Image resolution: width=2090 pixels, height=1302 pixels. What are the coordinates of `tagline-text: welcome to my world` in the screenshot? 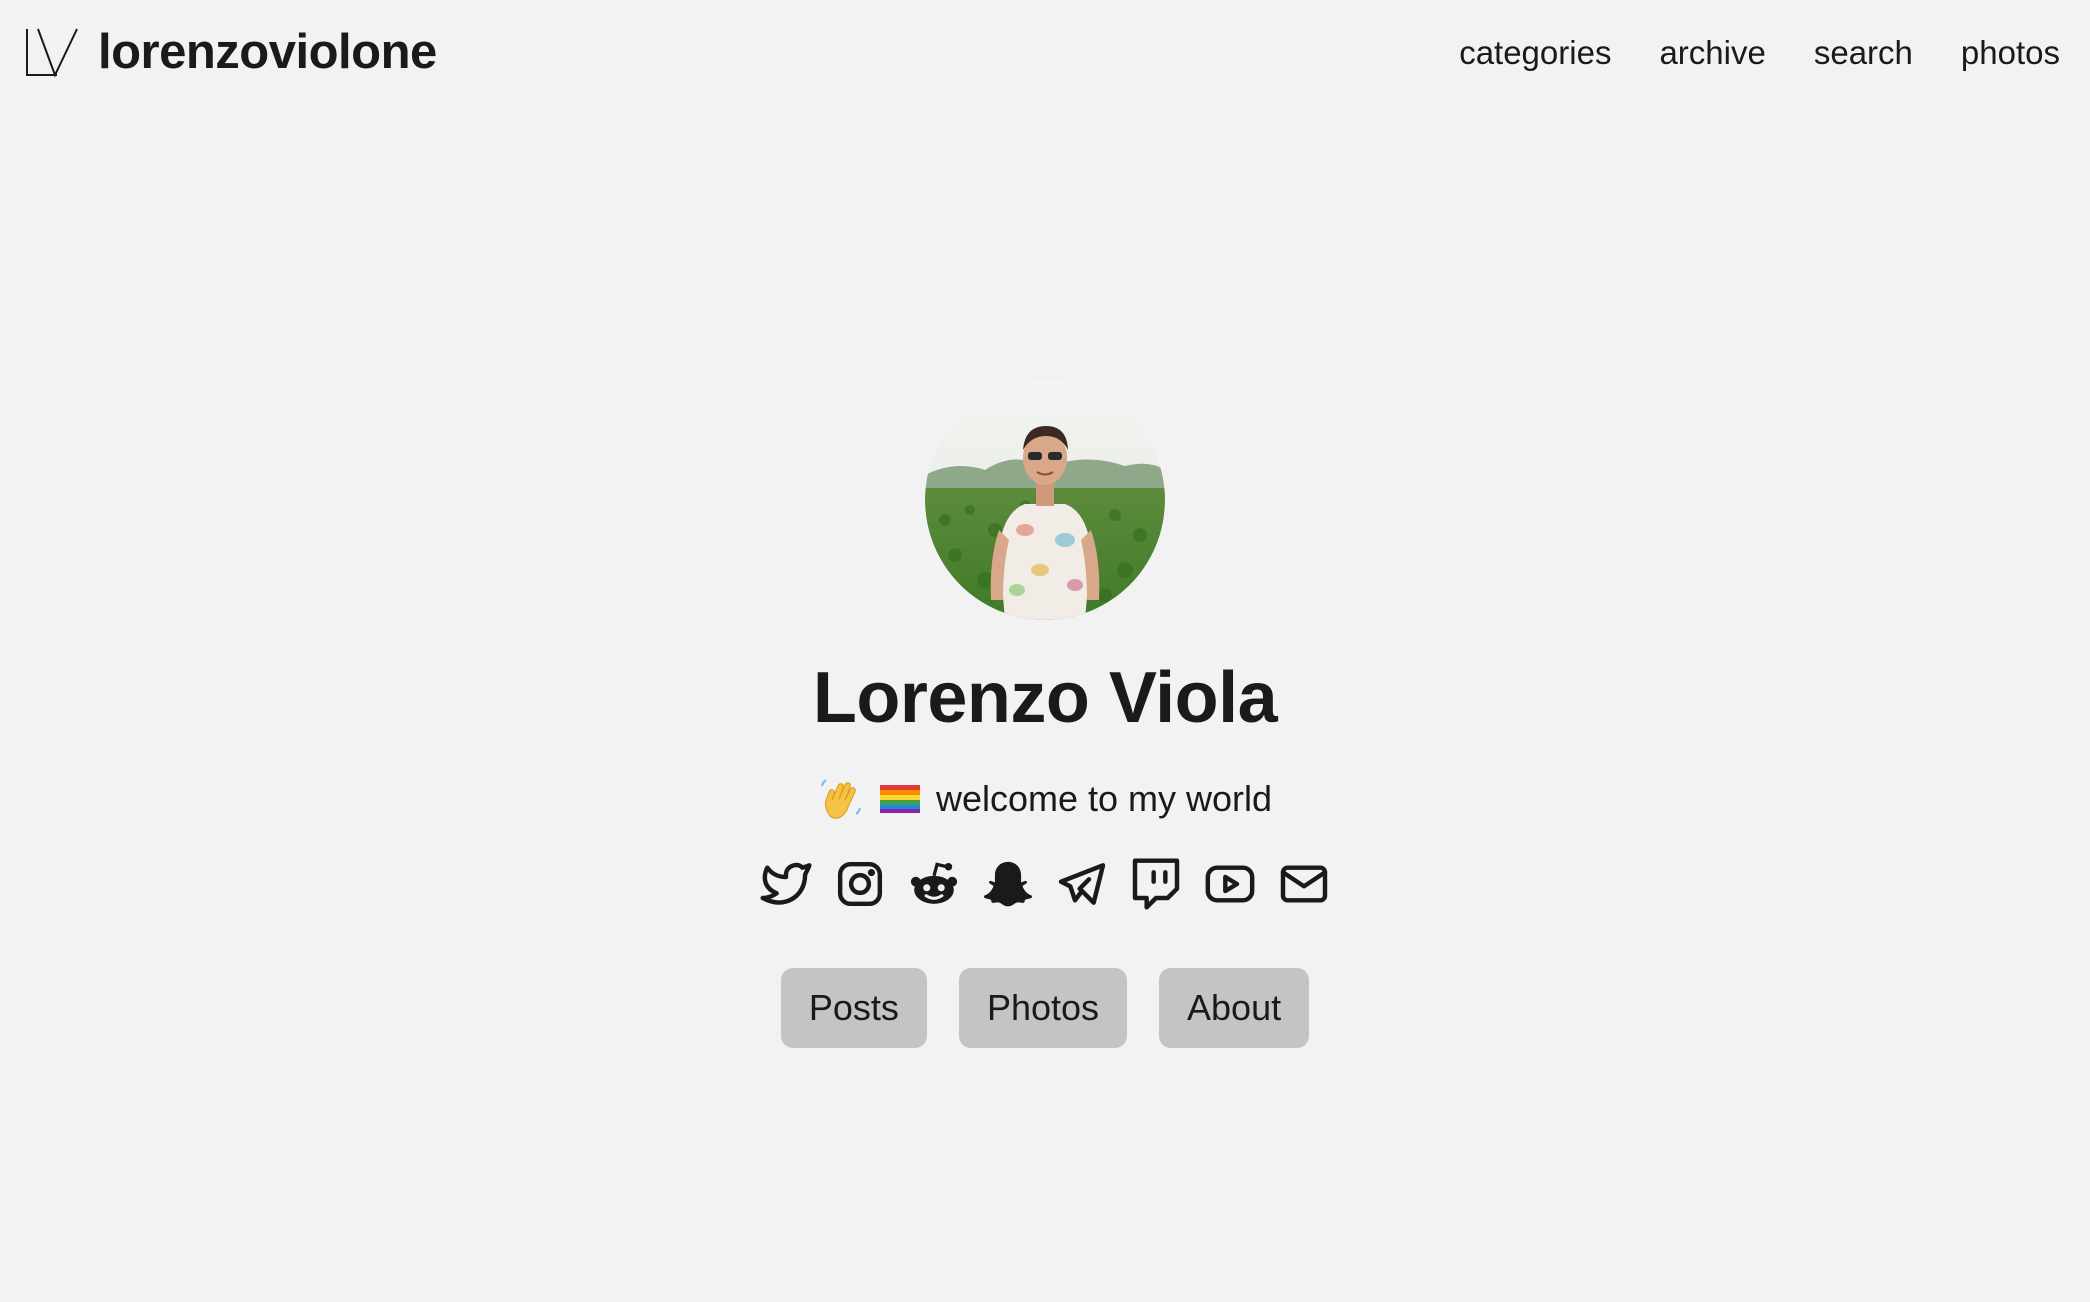 It's located at (1104, 798).